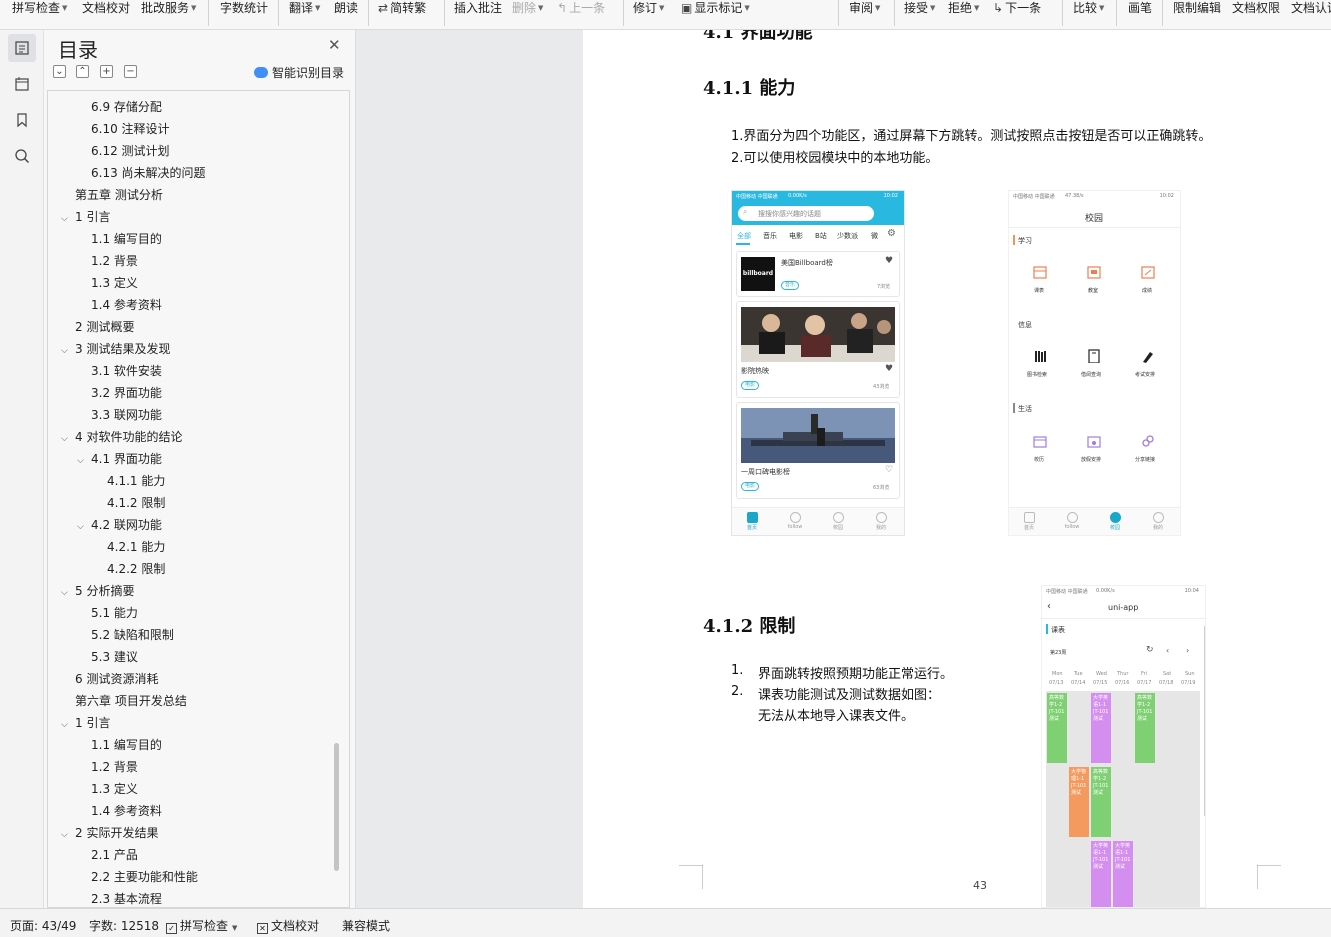 The width and height of the screenshot is (1331, 937). Describe the element at coordinates (106, 8) in the screenshot. I see `doc-proofread-button: 文档校对` at that location.